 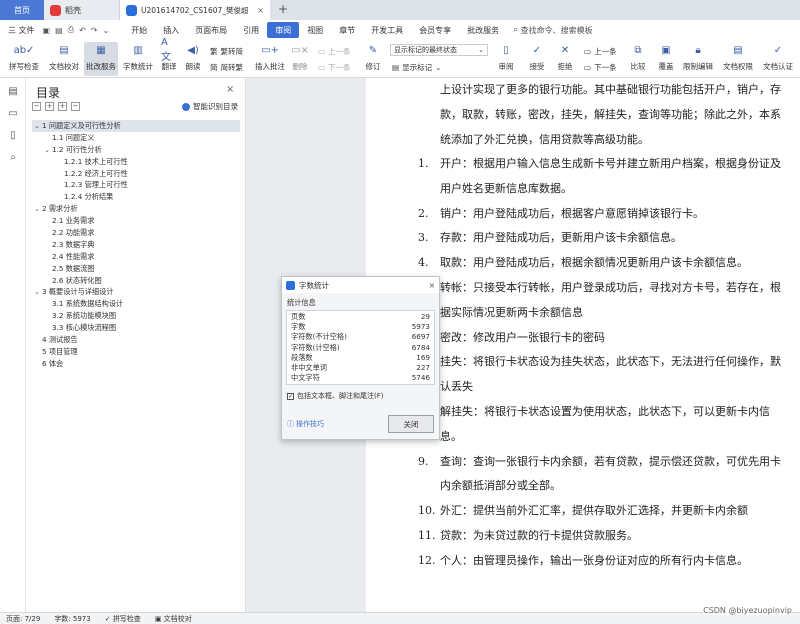 I want to click on toc-item: 1.2.1 技术上可行性, so click(x=136, y=162).